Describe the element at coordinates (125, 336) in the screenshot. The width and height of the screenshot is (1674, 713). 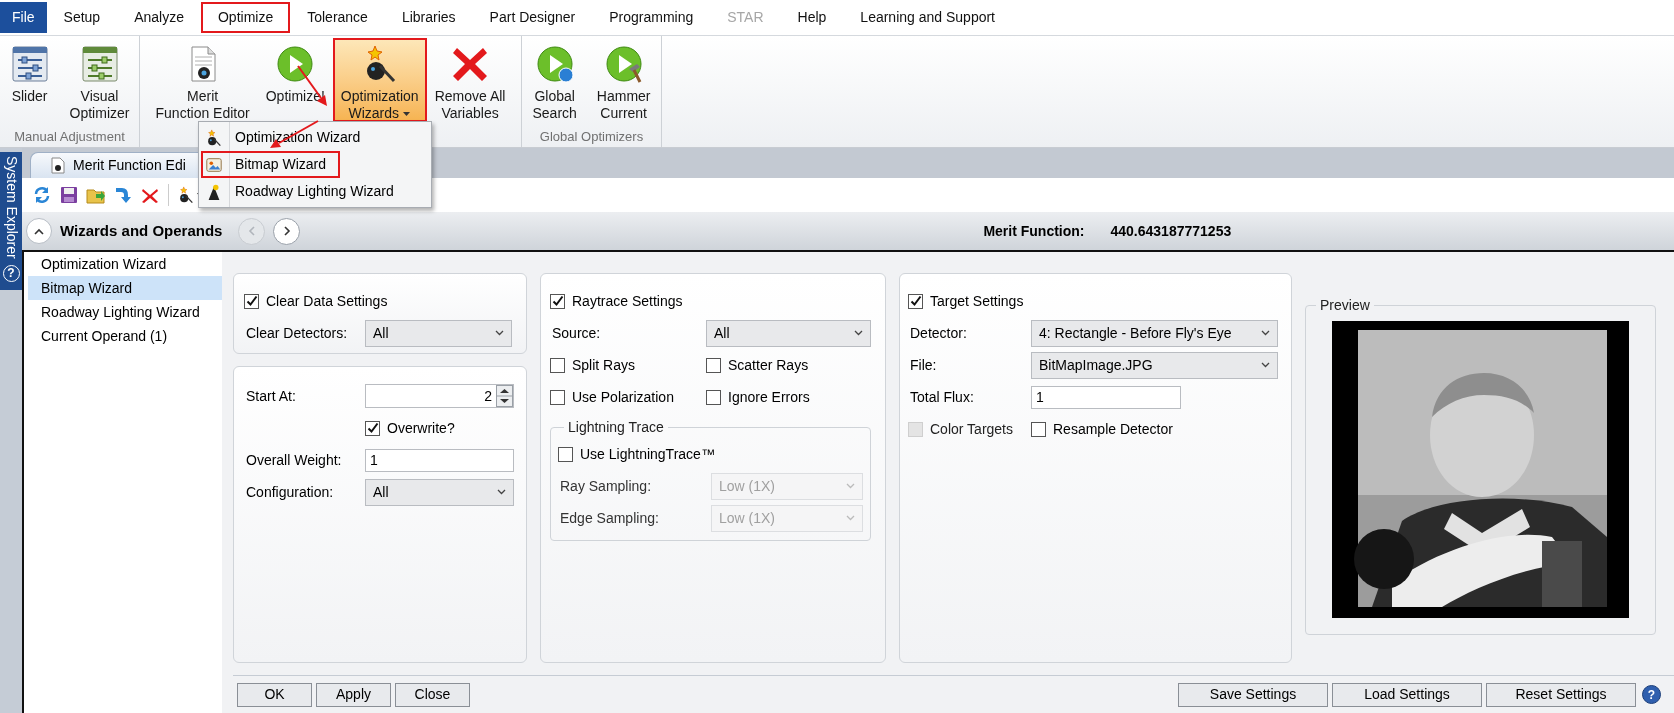
I see `list-item: Current Operand (1)` at that location.